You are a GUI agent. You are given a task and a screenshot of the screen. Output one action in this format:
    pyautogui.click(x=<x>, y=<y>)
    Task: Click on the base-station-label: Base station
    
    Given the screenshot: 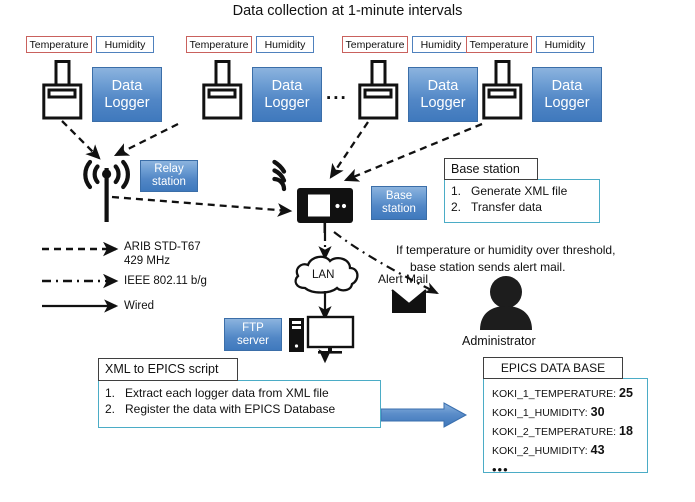 What is the action you would take?
    pyautogui.click(x=399, y=203)
    